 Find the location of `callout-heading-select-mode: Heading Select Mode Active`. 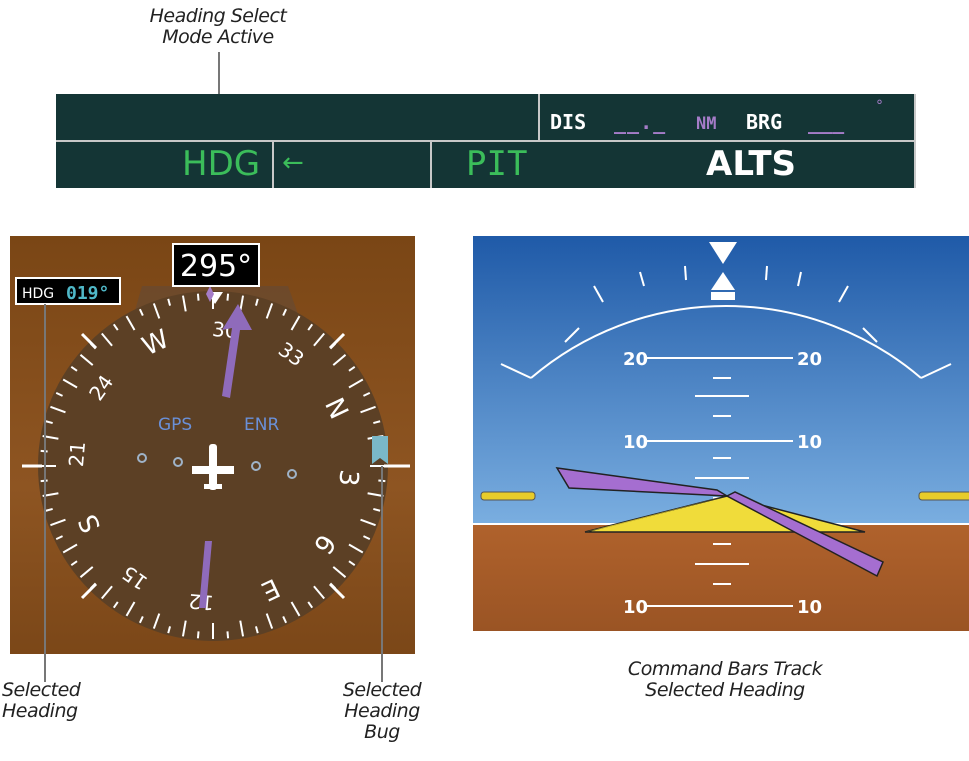

callout-heading-select-mode: Heading Select Mode Active is located at coordinates (218, 27).